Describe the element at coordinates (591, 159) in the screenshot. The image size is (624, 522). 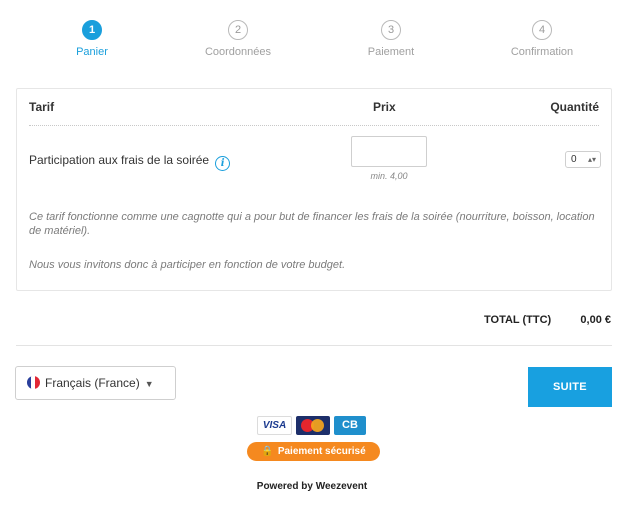
I see `select-arrows-icon: ▴▾` at that location.